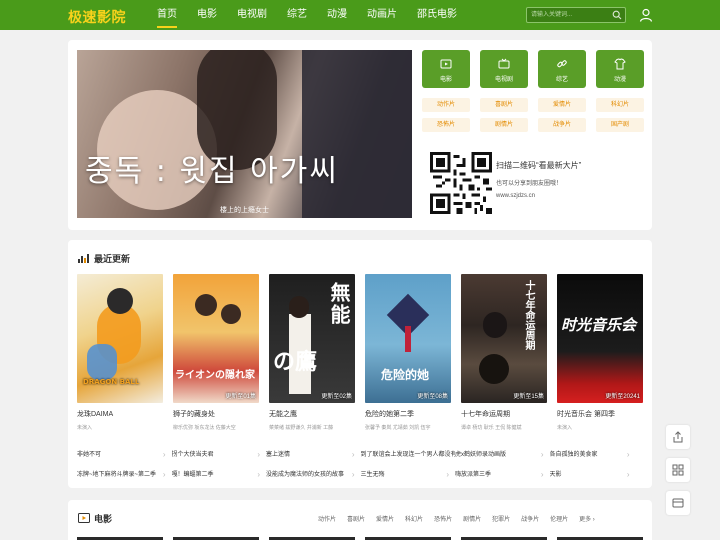 This screenshot has height=540, width=720. I want to click on poster-badge: 更新至08集, so click(432, 397).